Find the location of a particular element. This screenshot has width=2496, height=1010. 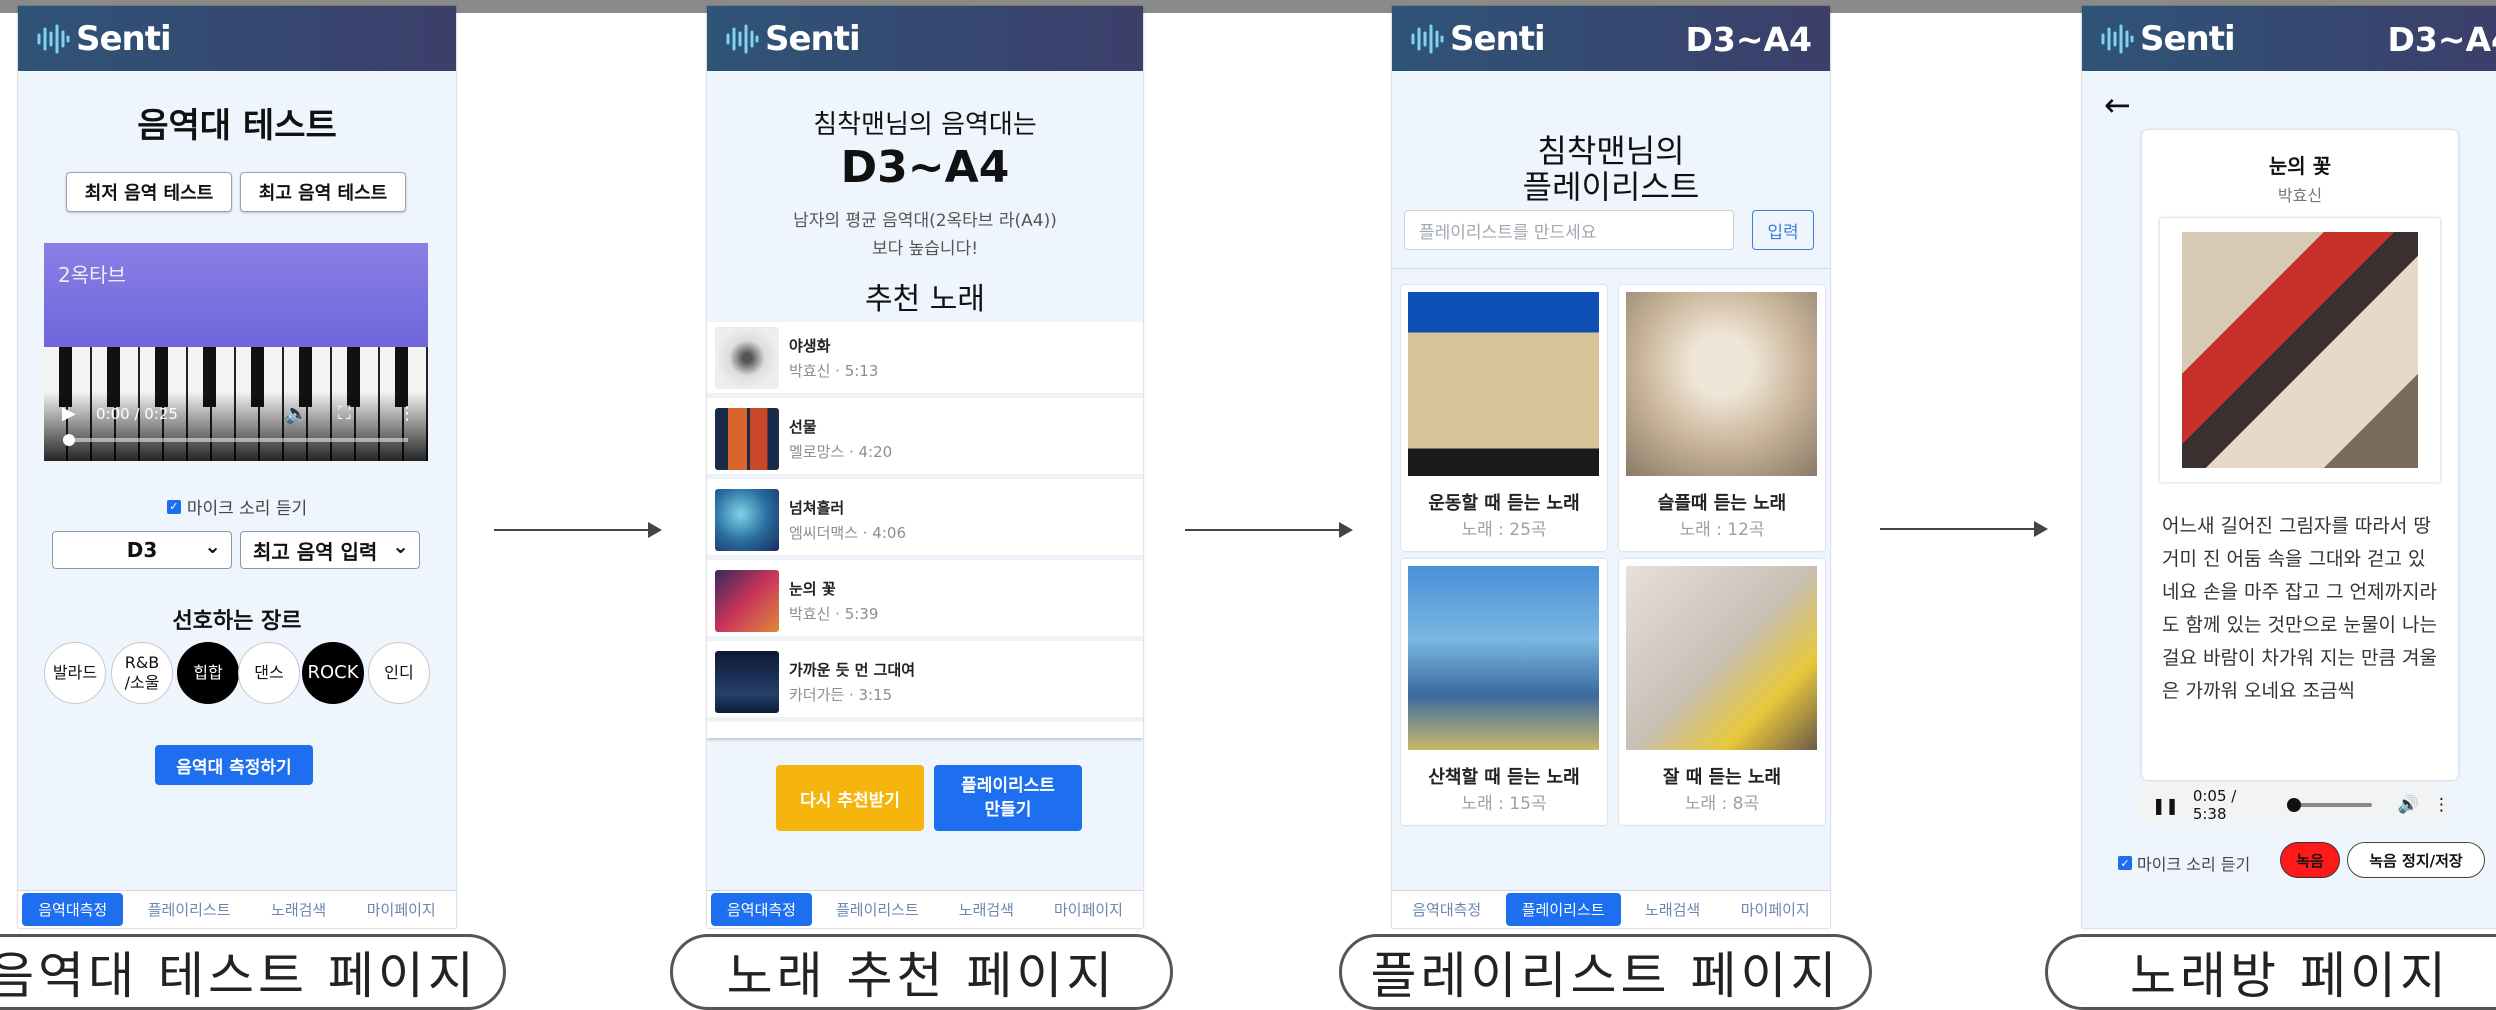

genre-dance: 댄스 is located at coordinates (269, 673).